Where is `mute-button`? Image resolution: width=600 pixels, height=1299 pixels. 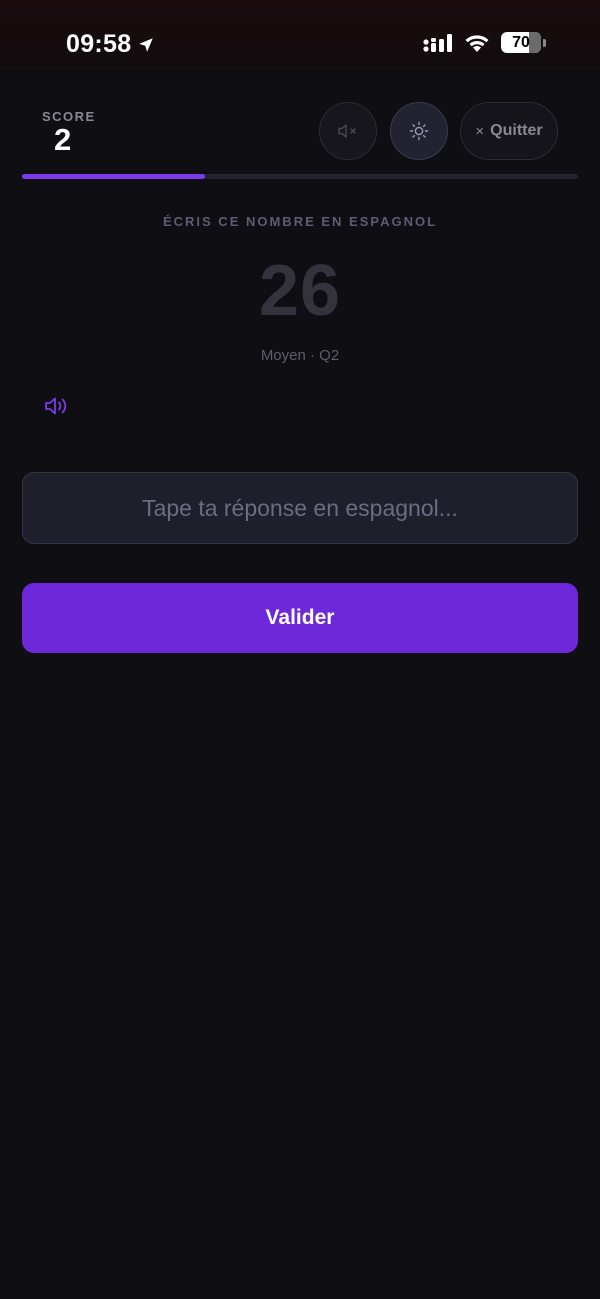 mute-button is located at coordinates (348, 131).